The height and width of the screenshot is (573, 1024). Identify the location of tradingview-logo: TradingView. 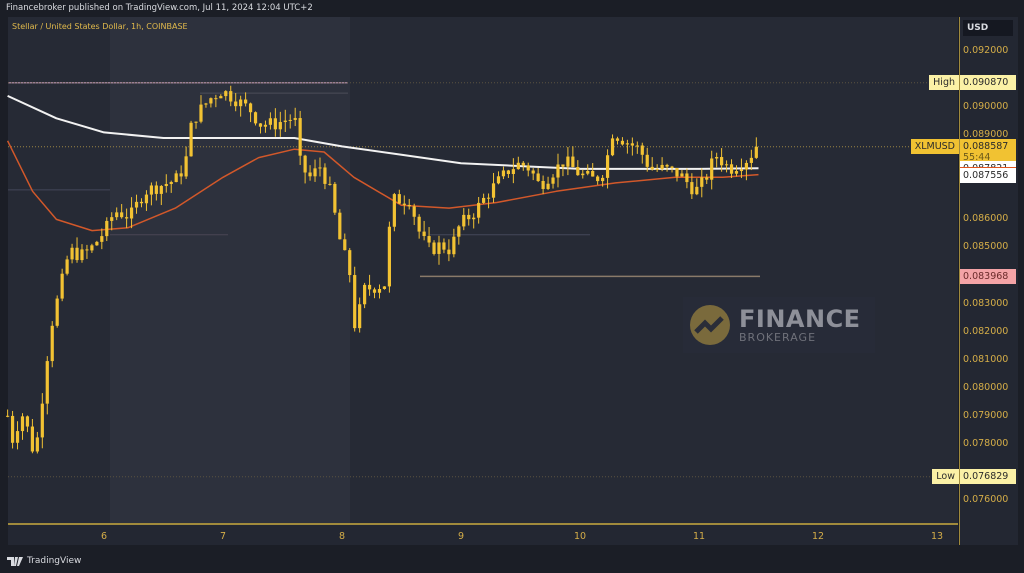
(44, 561).